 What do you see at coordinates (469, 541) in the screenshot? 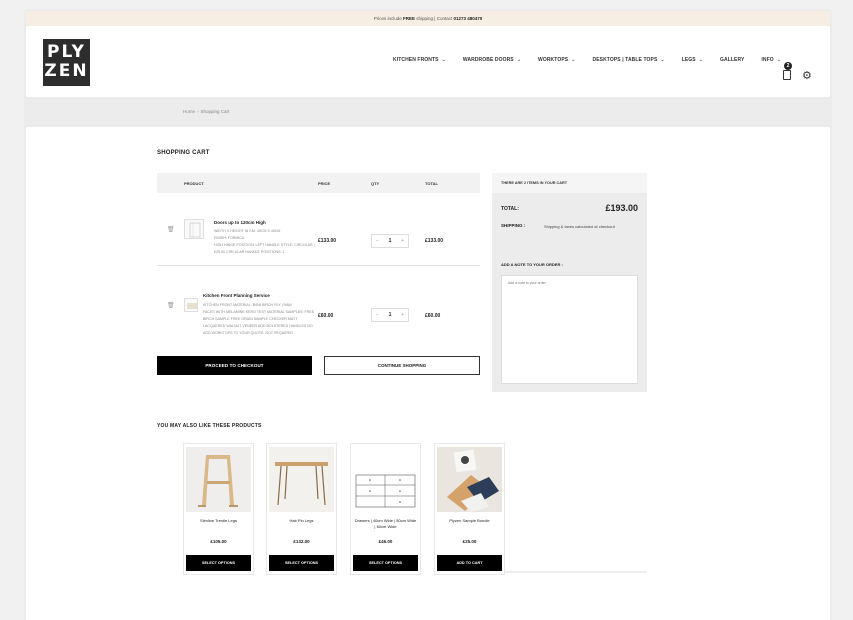
I see `product-price: £25.00` at bounding box center [469, 541].